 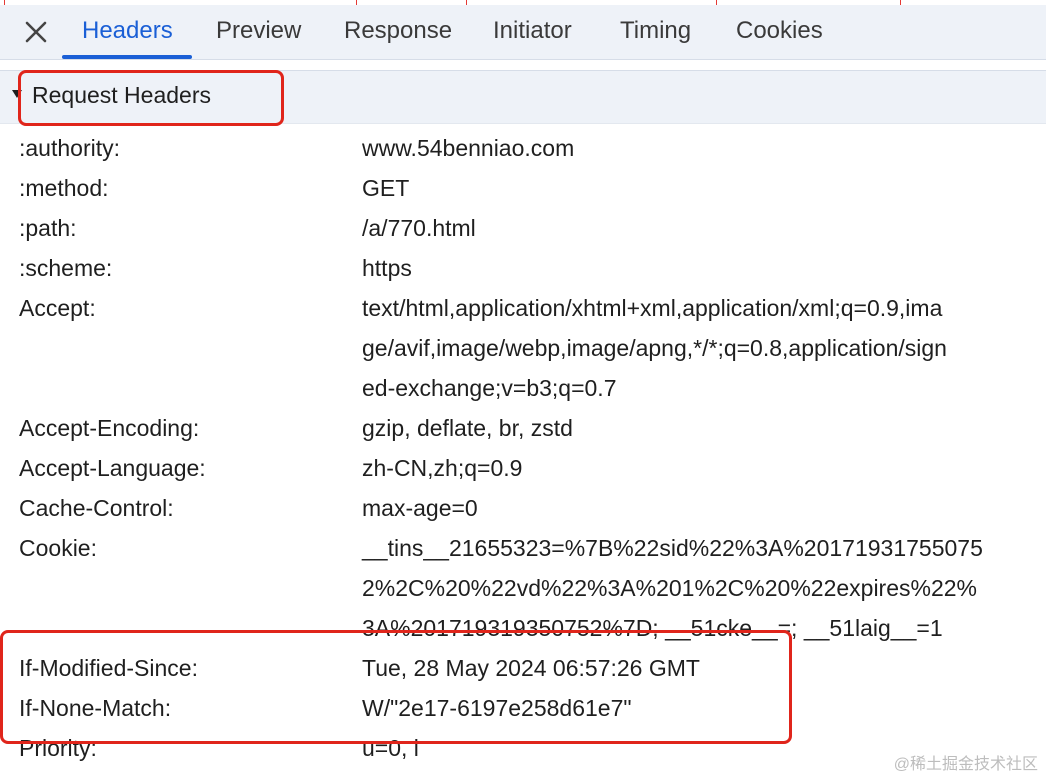 What do you see at coordinates (532, 32) in the screenshot?
I see `tab-initiator: Initiator` at bounding box center [532, 32].